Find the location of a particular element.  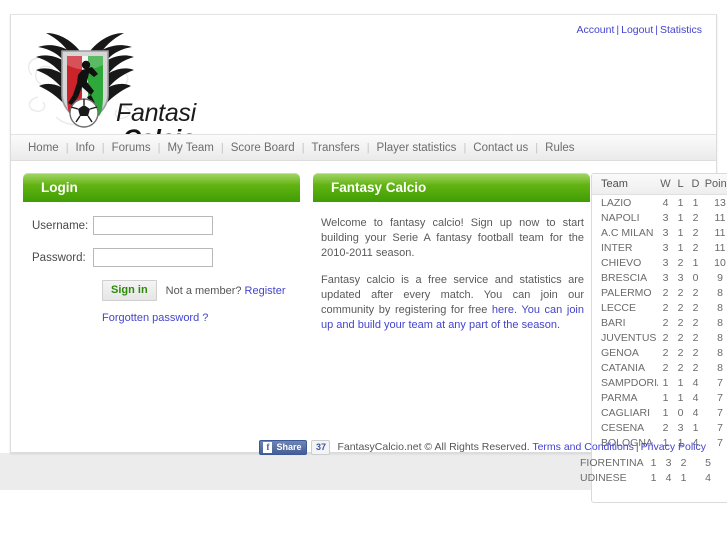

column-header-losses: L is located at coordinates (680, 184).